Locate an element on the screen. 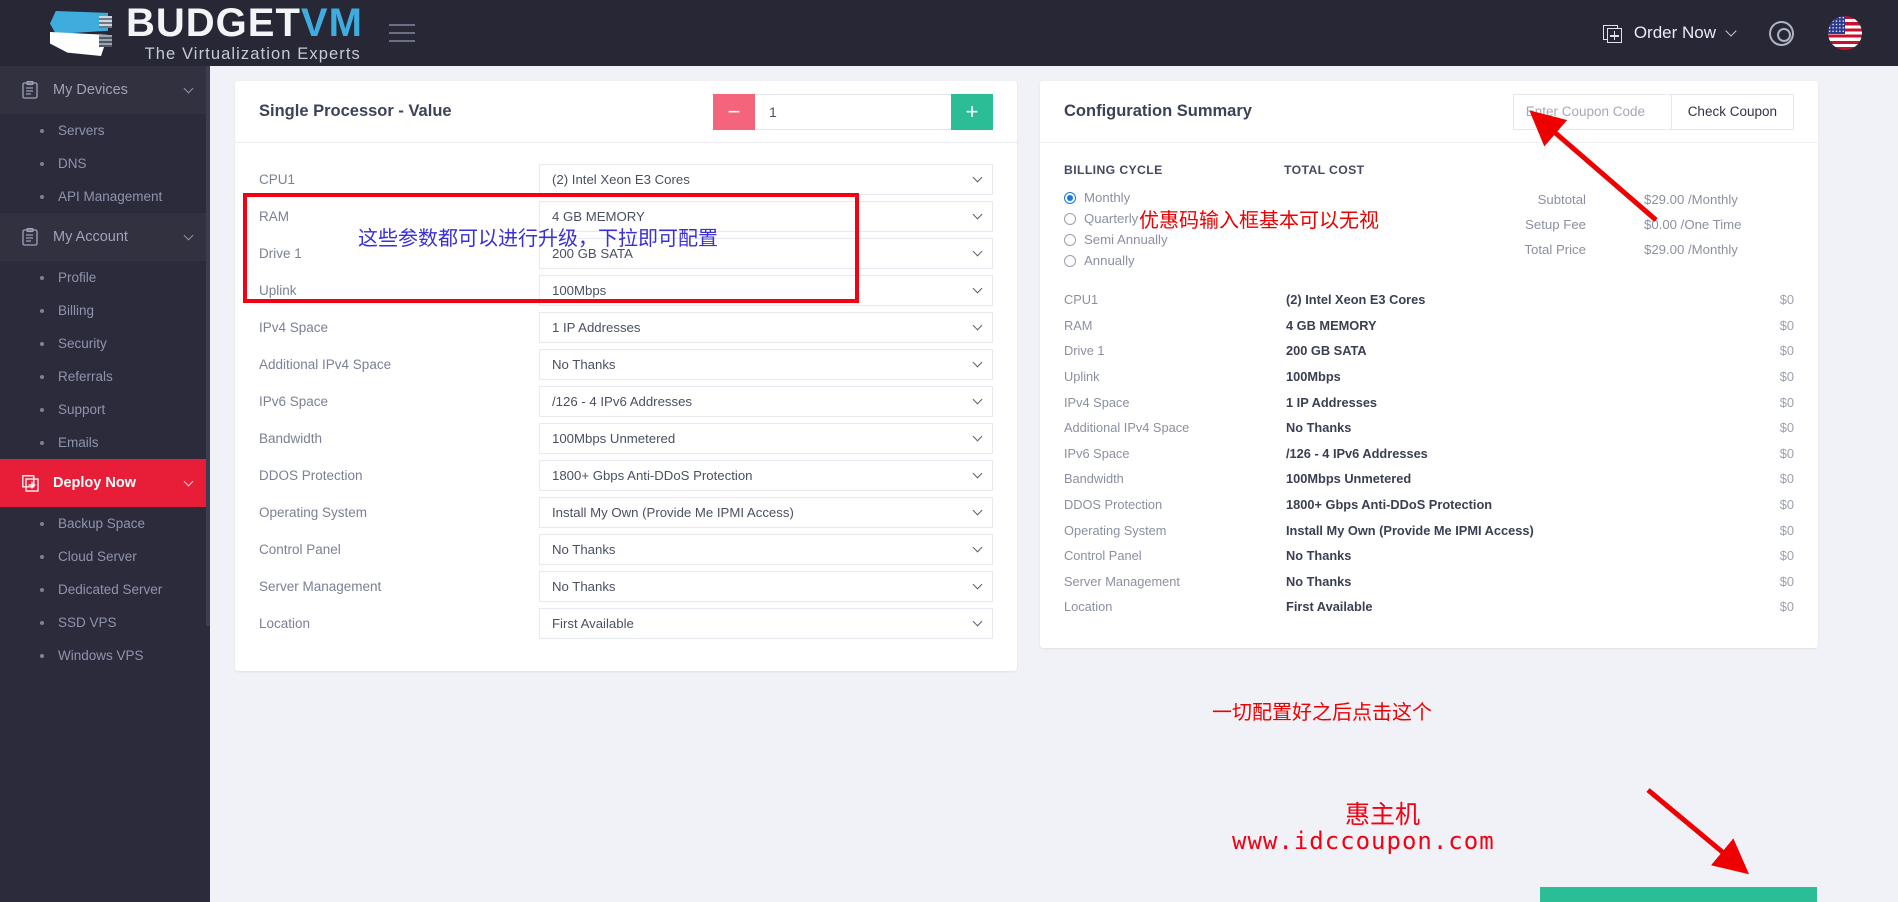 Image resolution: width=1898 pixels, height=902 pixels. quantity-stepper: − 1 + is located at coordinates (853, 111).